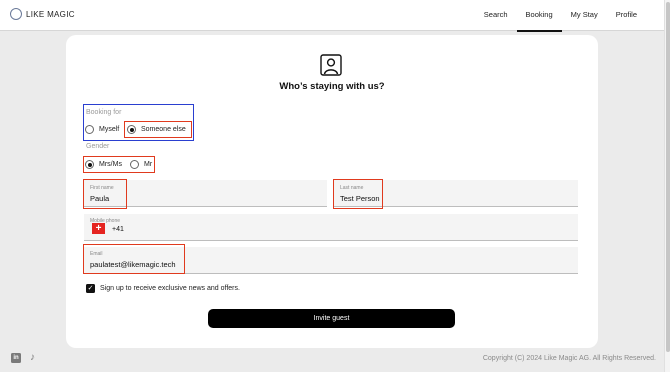 Image resolution: width=670 pixels, height=372 pixels. Describe the element at coordinates (98, 146) in the screenshot. I see `gender-label: Gender` at that location.